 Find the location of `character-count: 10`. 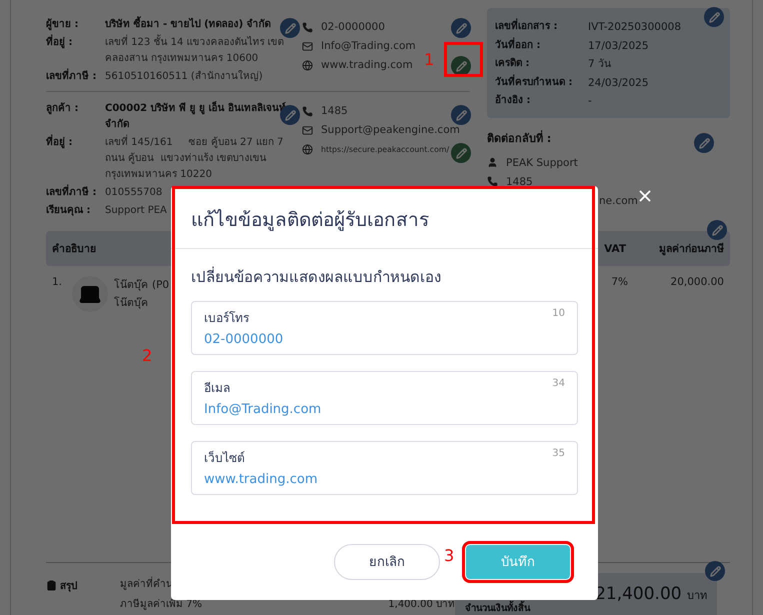

character-count: 10 is located at coordinates (558, 314).